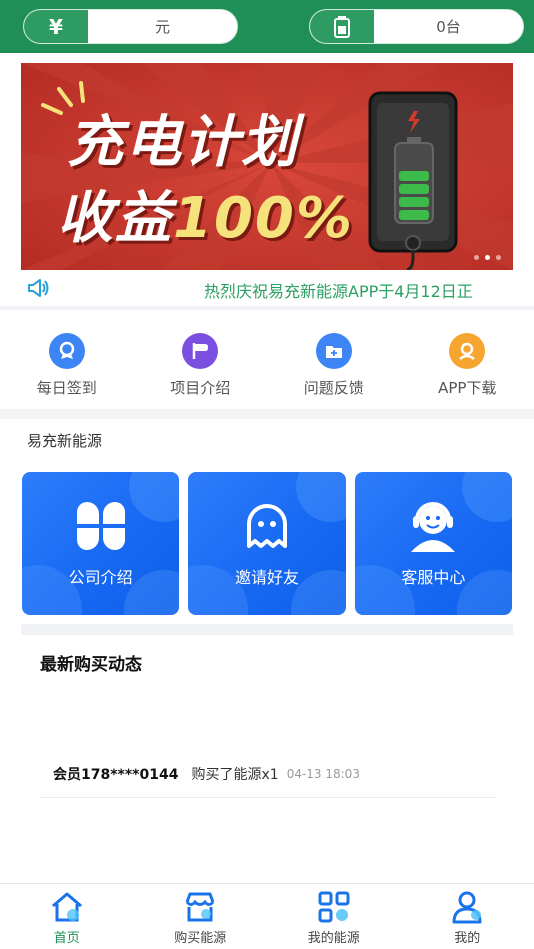 This screenshot has height=949, width=534. Describe the element at coordinates (334, 907) in the screenshot. I see `grid-icon` at that location.